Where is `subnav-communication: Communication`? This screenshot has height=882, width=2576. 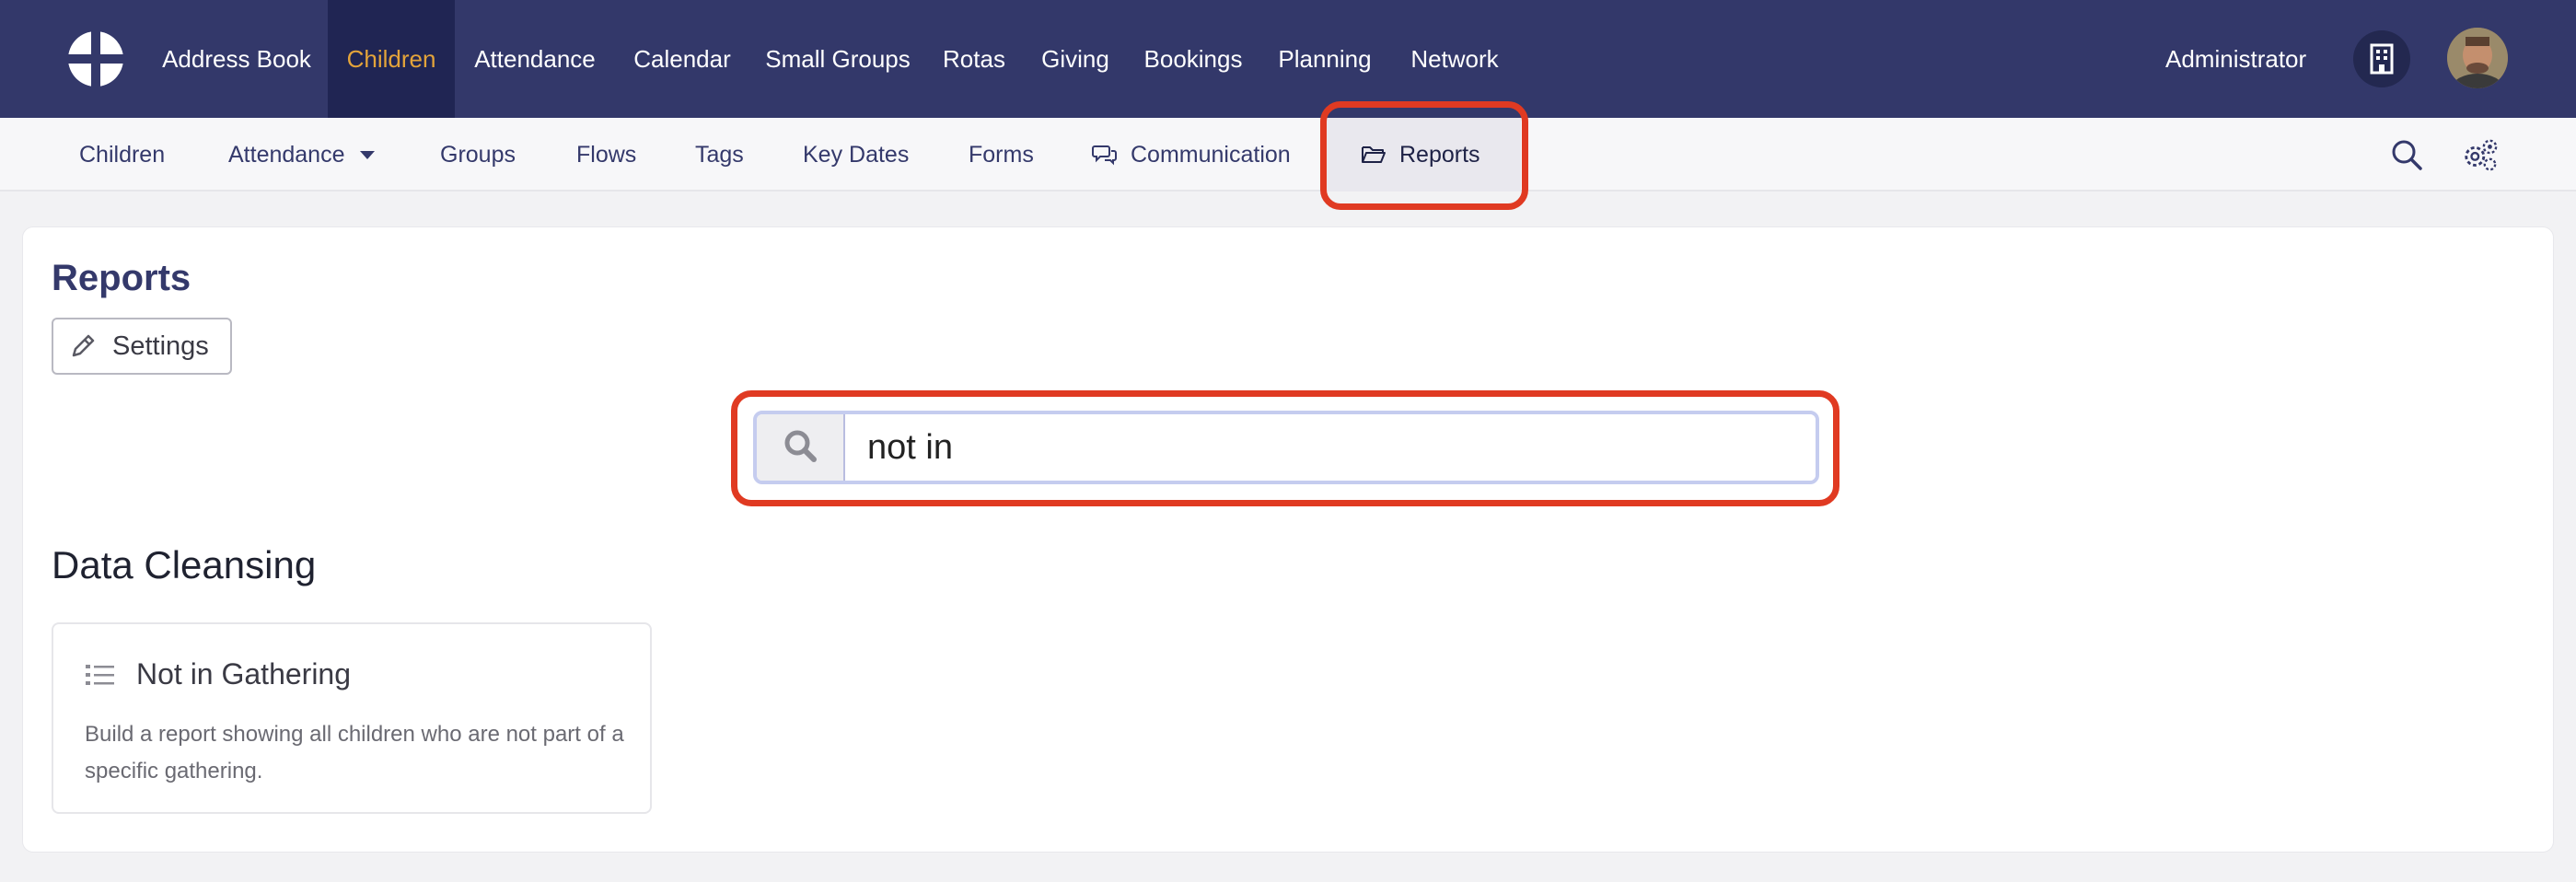
subnav-communication: Communication is located at coordinates (1191, 154).